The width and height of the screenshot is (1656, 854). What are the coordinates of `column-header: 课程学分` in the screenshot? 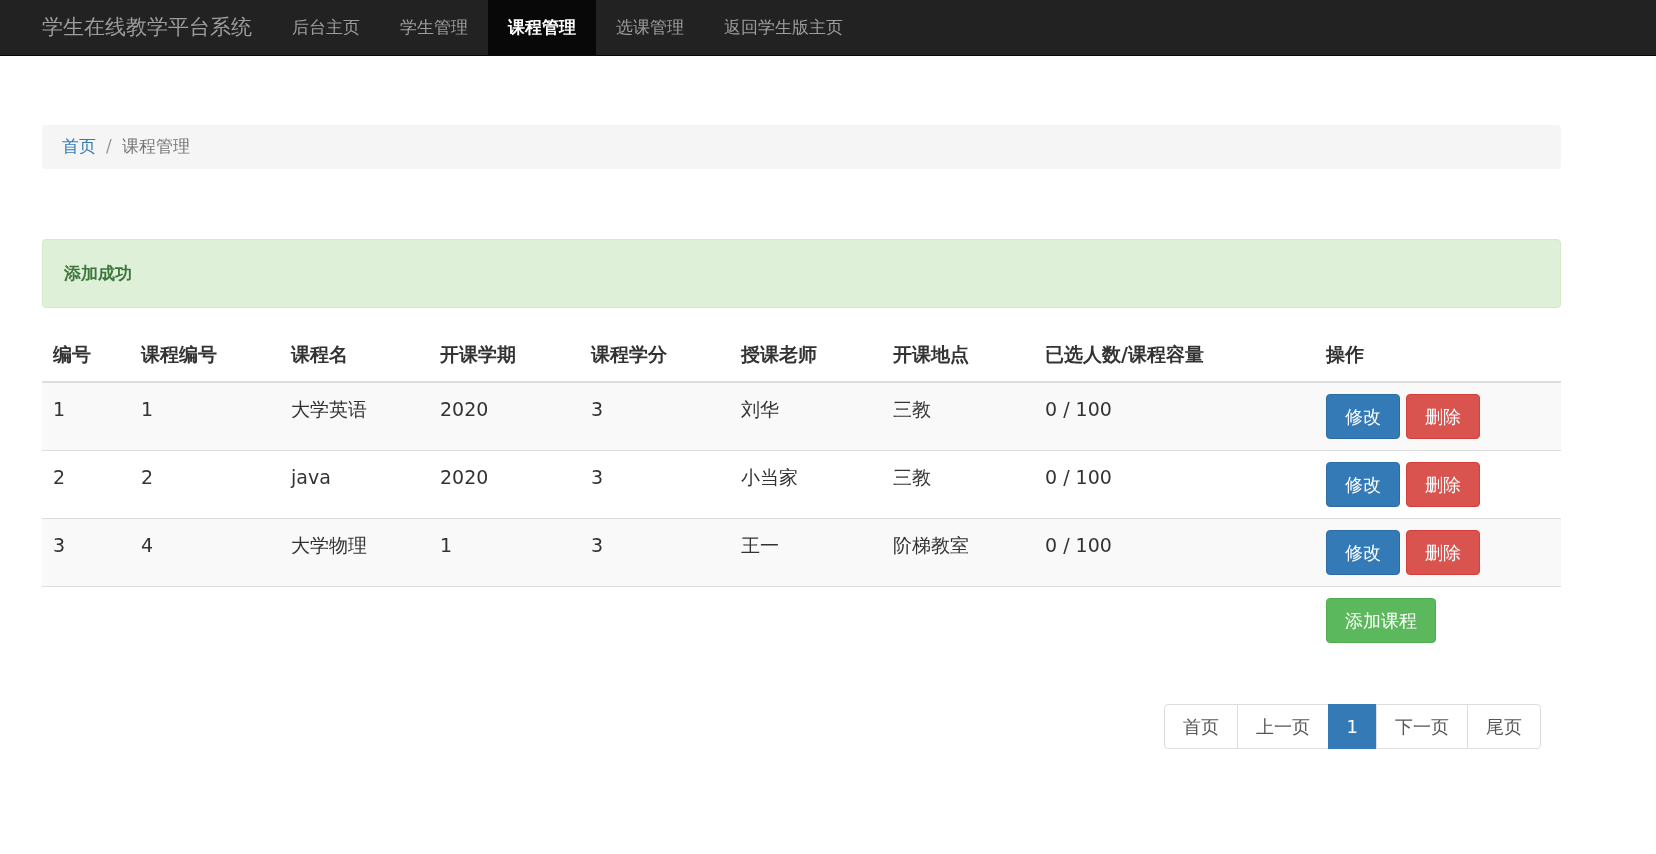 It's located at (628, 354).